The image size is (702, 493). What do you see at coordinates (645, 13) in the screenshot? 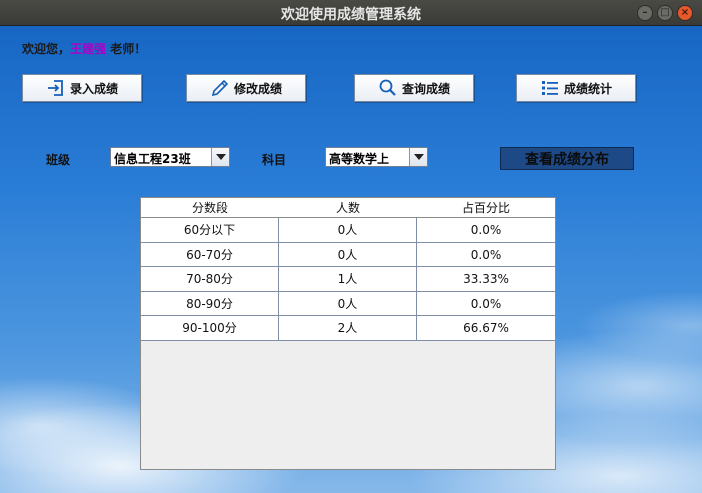
I see `minimize-button: –` at bounding box center [645, 13].